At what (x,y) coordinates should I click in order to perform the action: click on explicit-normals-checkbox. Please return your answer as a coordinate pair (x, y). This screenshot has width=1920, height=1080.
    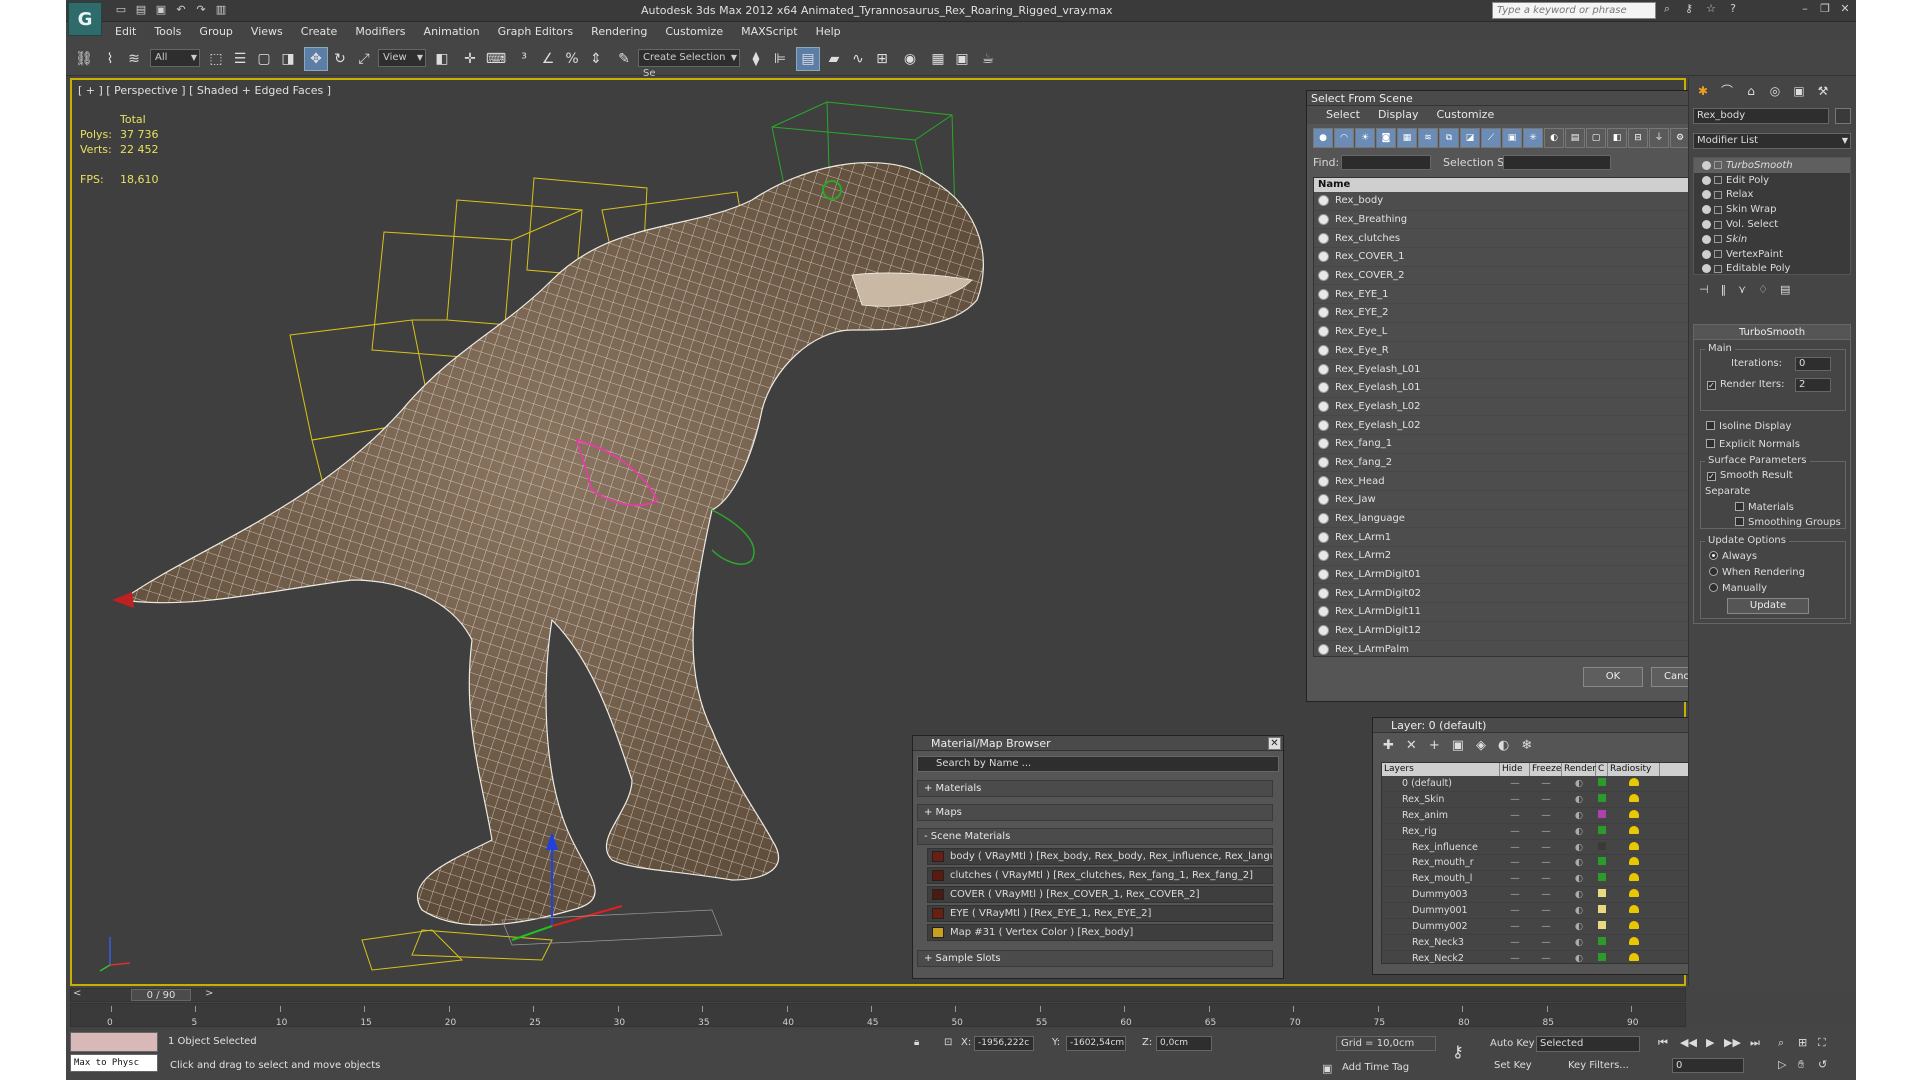
    Looking at the image, I should click on (1710, 443).